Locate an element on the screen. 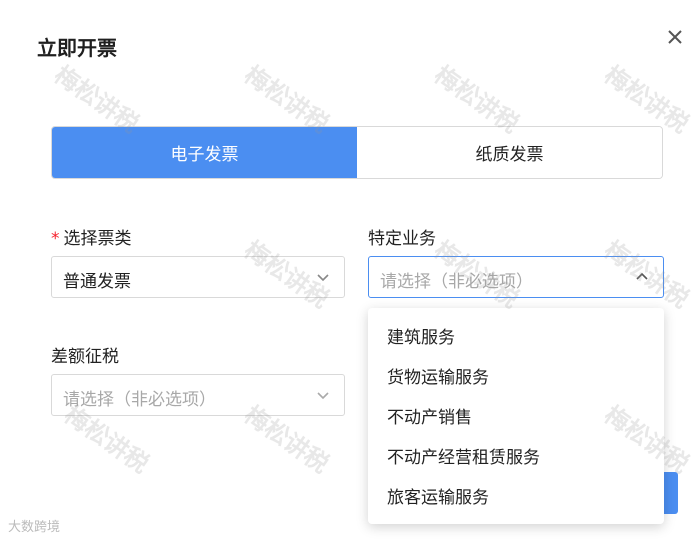 The width and height of the screenshot is (700, 540). option-real-estate-sales: 不动产销售 is located at coordinates (429, 415).